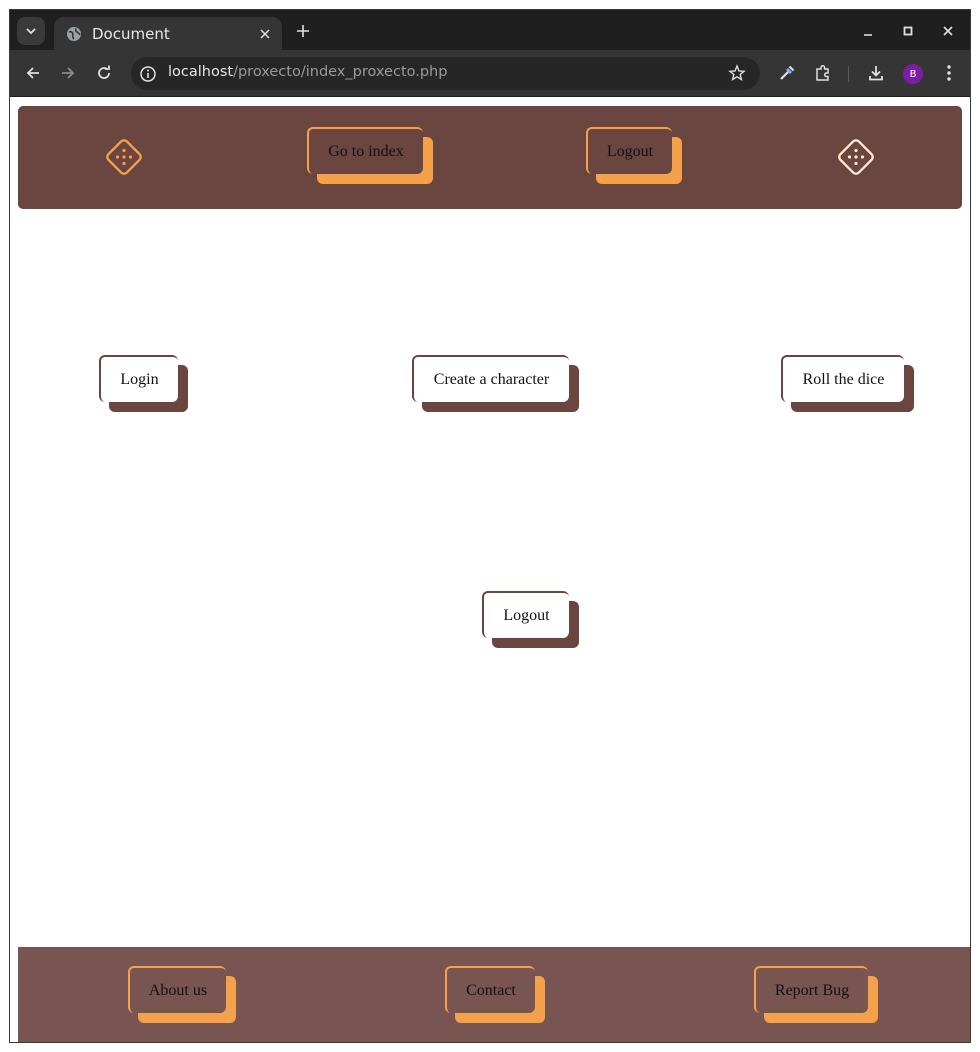 This screenshot has height=1052, width=980. I want to click on contact-label: Contact, so click(490, 989).